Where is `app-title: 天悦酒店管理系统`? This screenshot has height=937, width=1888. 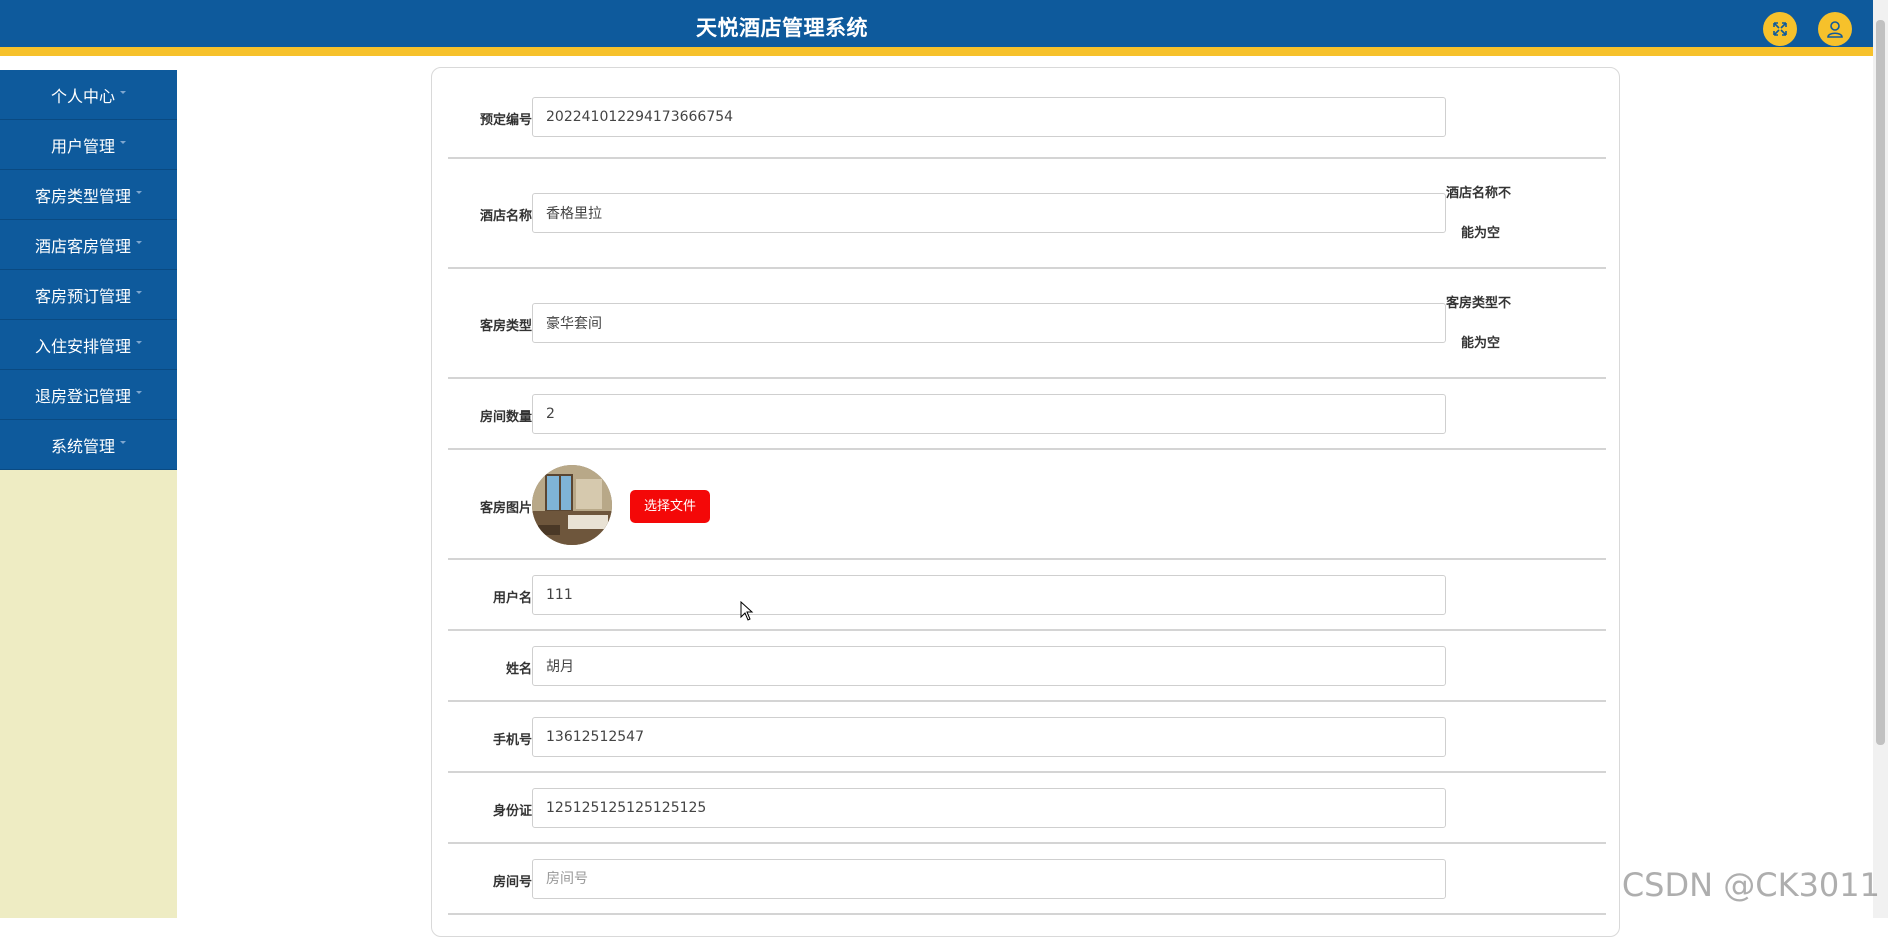 app-title: 天悦酒店管理系统 is located at coordinates (782, 28).